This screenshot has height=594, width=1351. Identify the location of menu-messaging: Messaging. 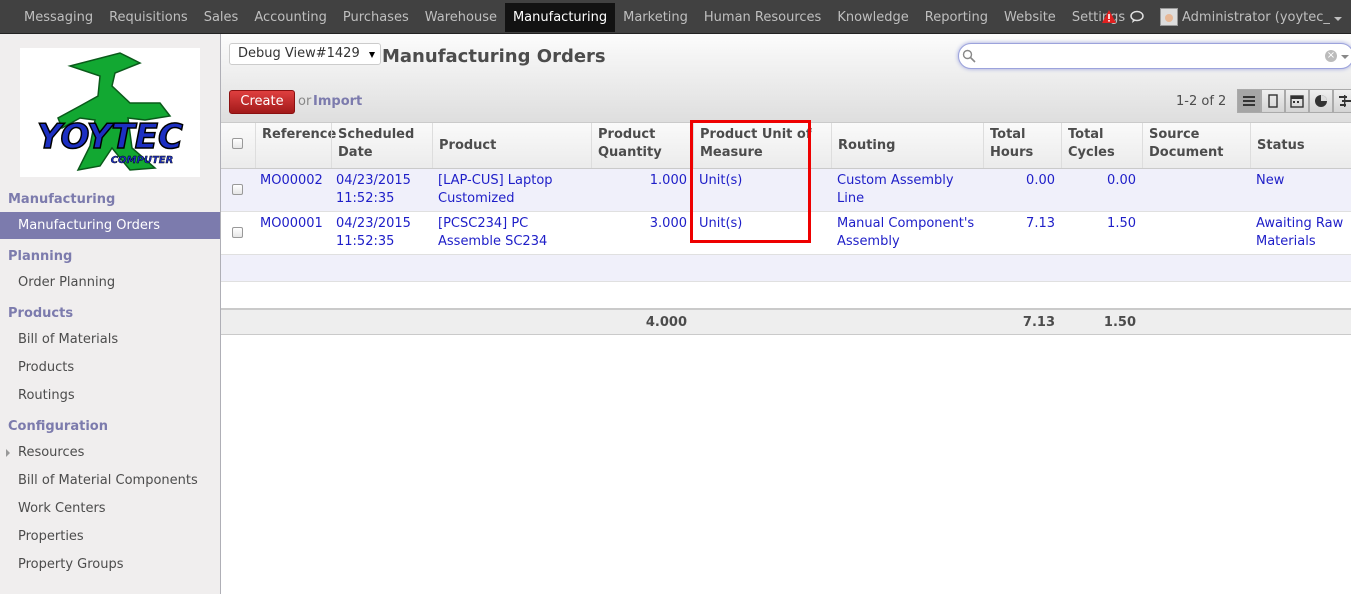
(58, 17).